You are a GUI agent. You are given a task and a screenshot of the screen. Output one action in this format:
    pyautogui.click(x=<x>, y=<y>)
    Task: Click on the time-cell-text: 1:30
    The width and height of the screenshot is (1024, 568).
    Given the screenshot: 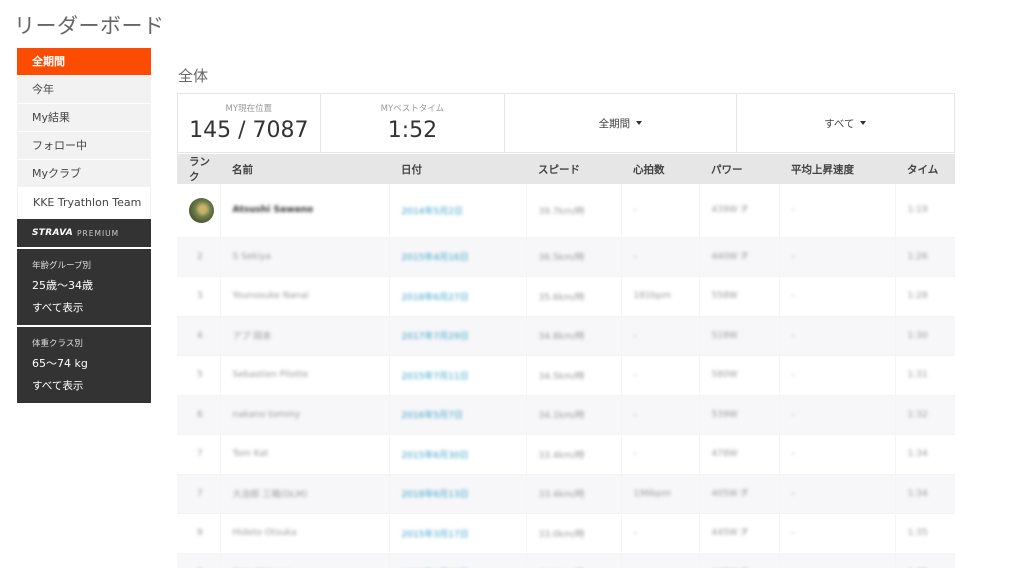 What is the action you would take?
    pyautogui.click(x=917, y=335)
    